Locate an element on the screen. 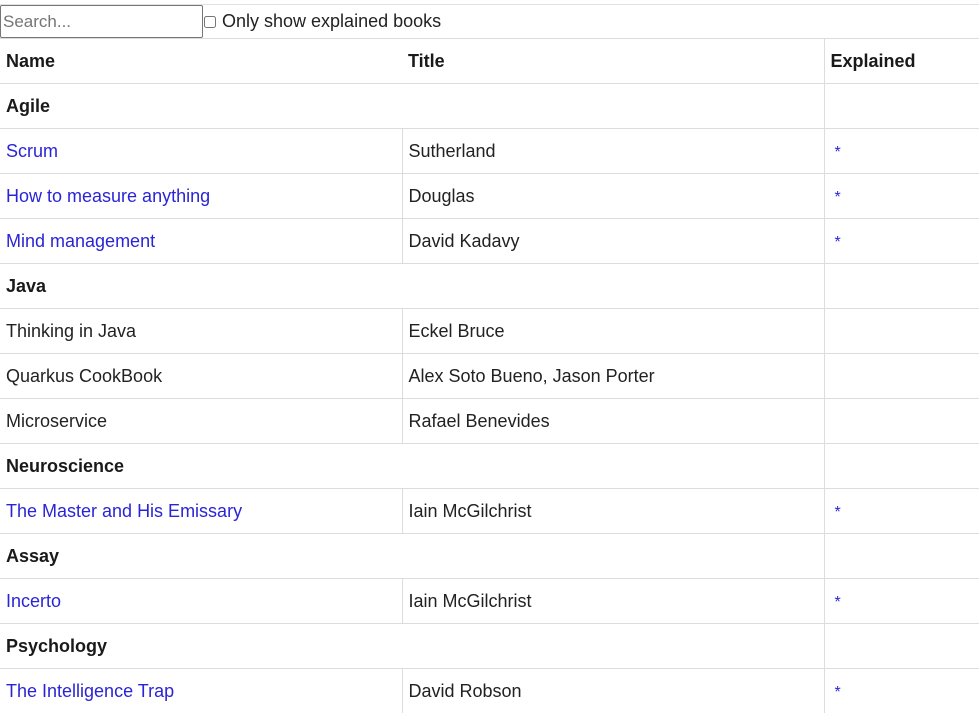 The height and width of the screenshot is (722, 979). book-name: Quarkus CookBook is located at coordinates (84, 375).